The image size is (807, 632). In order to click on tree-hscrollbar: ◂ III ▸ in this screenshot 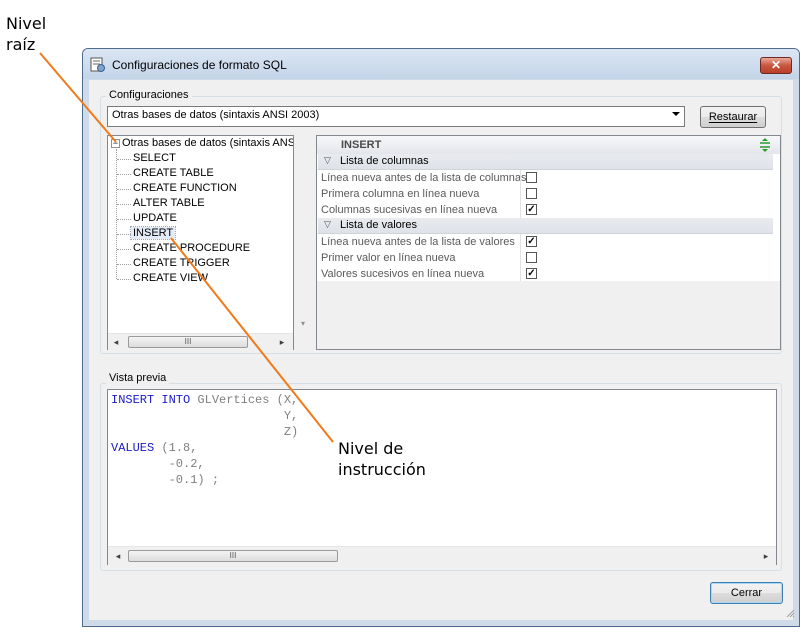, I will do `click(200, 341)`.